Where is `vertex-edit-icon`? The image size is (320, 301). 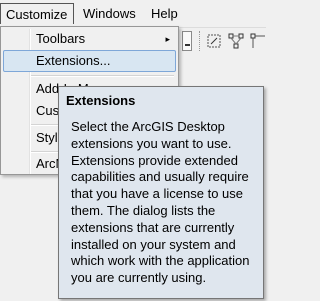 vertex-edit-icon is located at coordinates (258, 41).